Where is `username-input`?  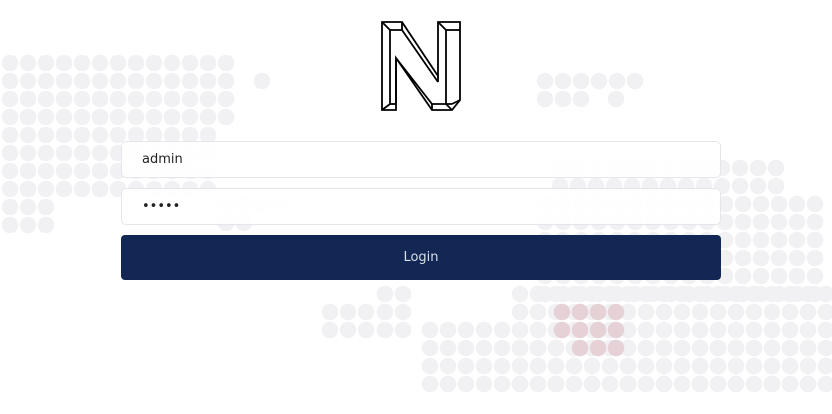
username-input is located at coordinates (421, 159).